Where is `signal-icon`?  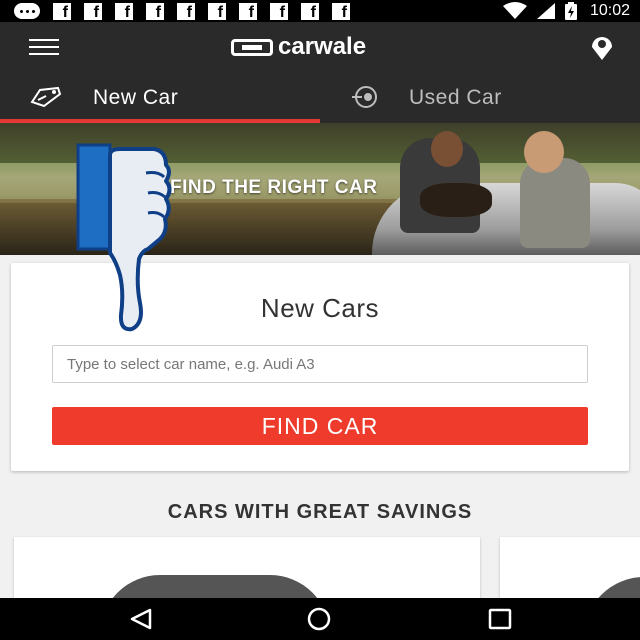 signal-icon is located at coordinates (545, 11).